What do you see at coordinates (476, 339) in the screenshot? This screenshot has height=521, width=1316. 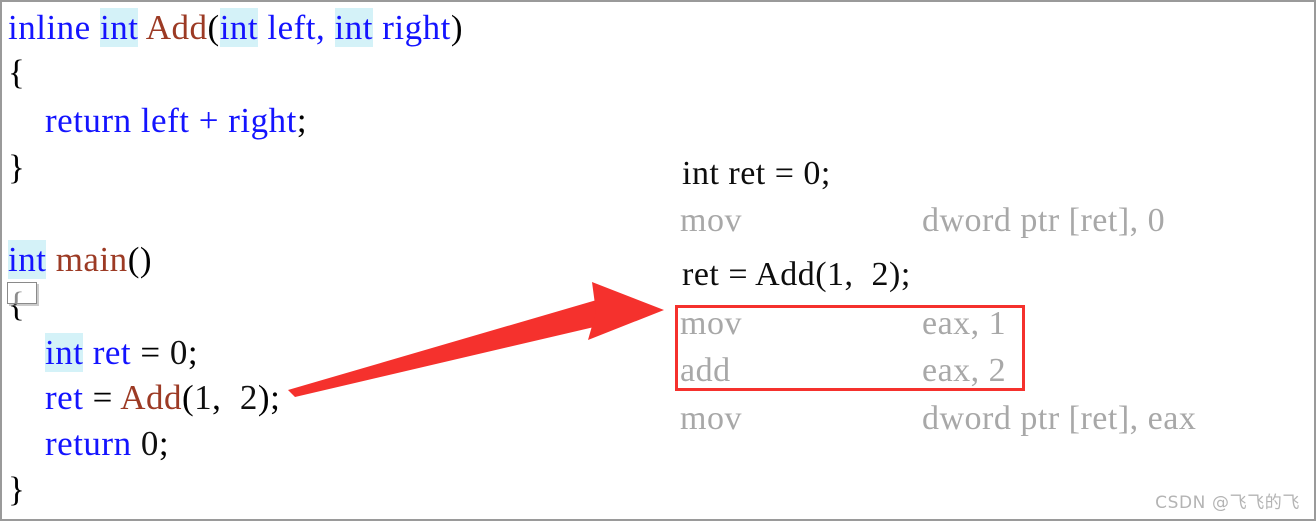 I see `inline-expansion-arrow-icon` at bounding box center [476, 339].